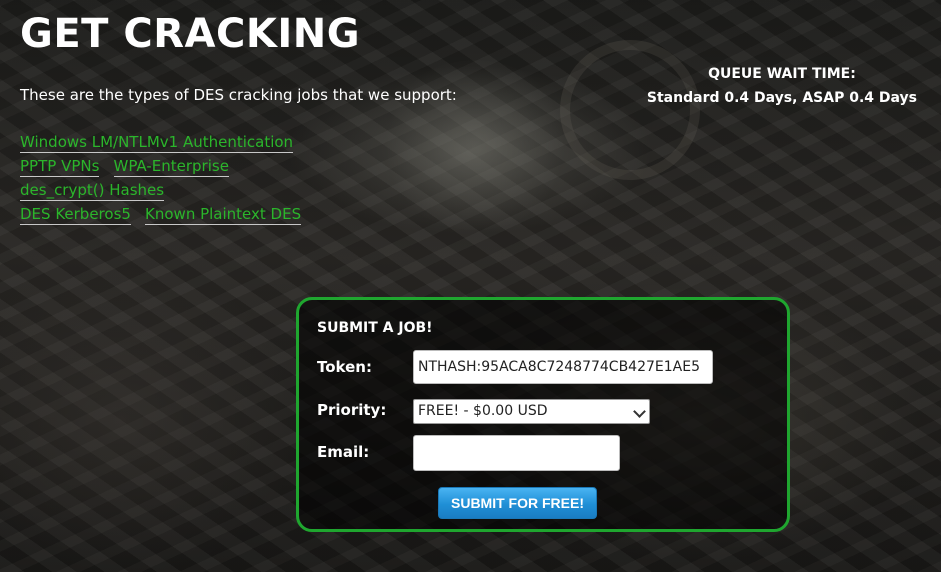 The height and width of the screenshot is (572, 941). Describe the element at coordinates (190, 34) in the screenshot. I see `page-title: GET CRACKING` at that location.